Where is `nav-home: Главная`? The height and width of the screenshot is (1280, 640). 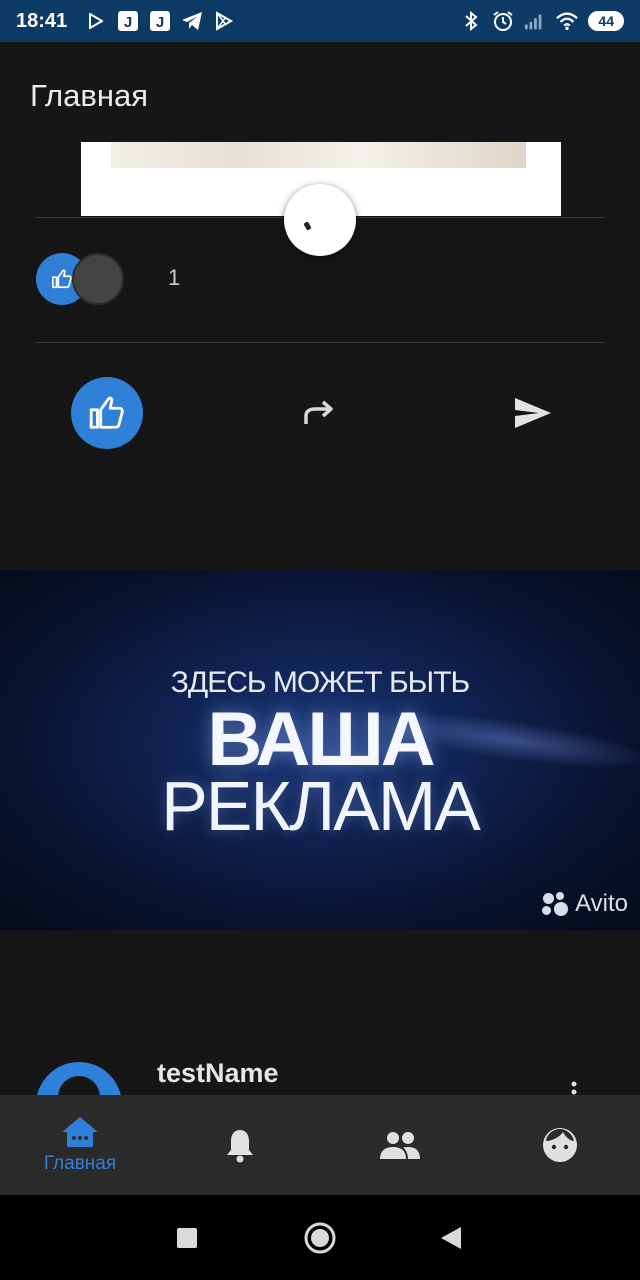
nav-home: Главная is located at coordinates (80, 1145).